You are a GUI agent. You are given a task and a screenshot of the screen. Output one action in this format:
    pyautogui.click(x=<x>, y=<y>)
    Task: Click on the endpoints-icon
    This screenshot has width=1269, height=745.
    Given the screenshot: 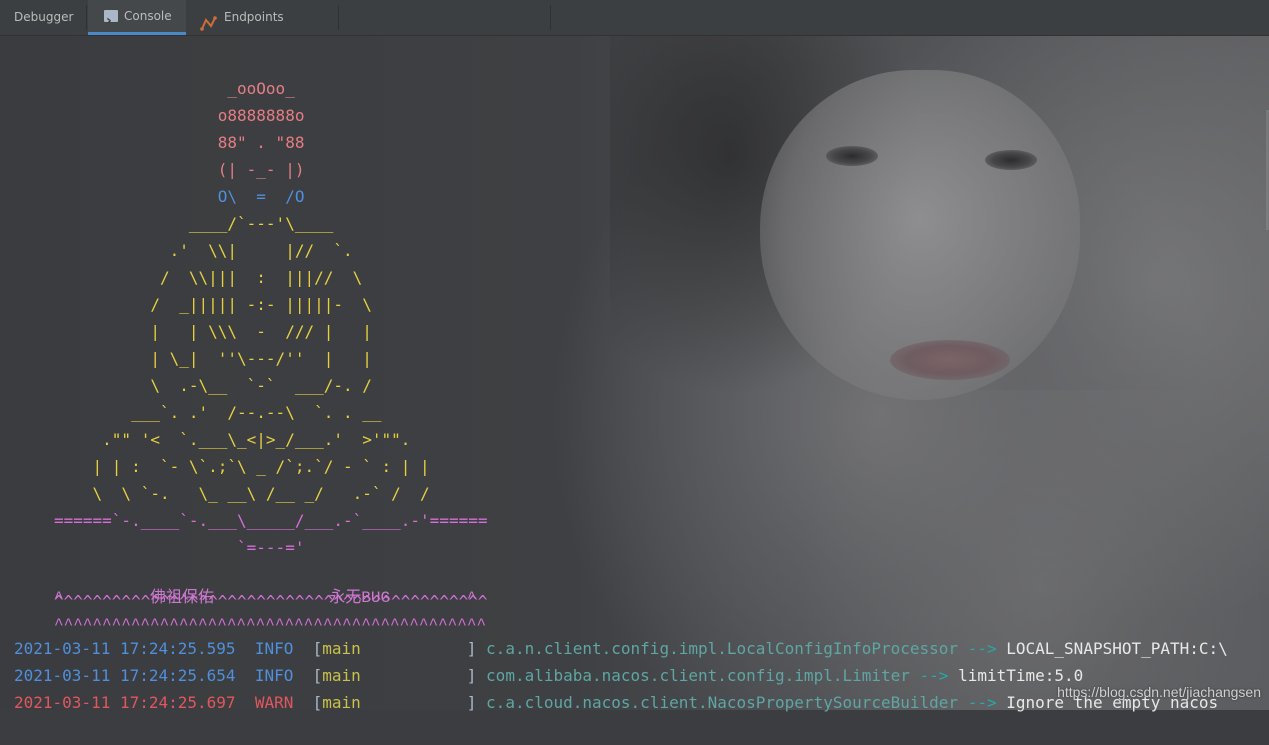 What is the action you would take?
    pyautogui.click(x=209, y=20)
    